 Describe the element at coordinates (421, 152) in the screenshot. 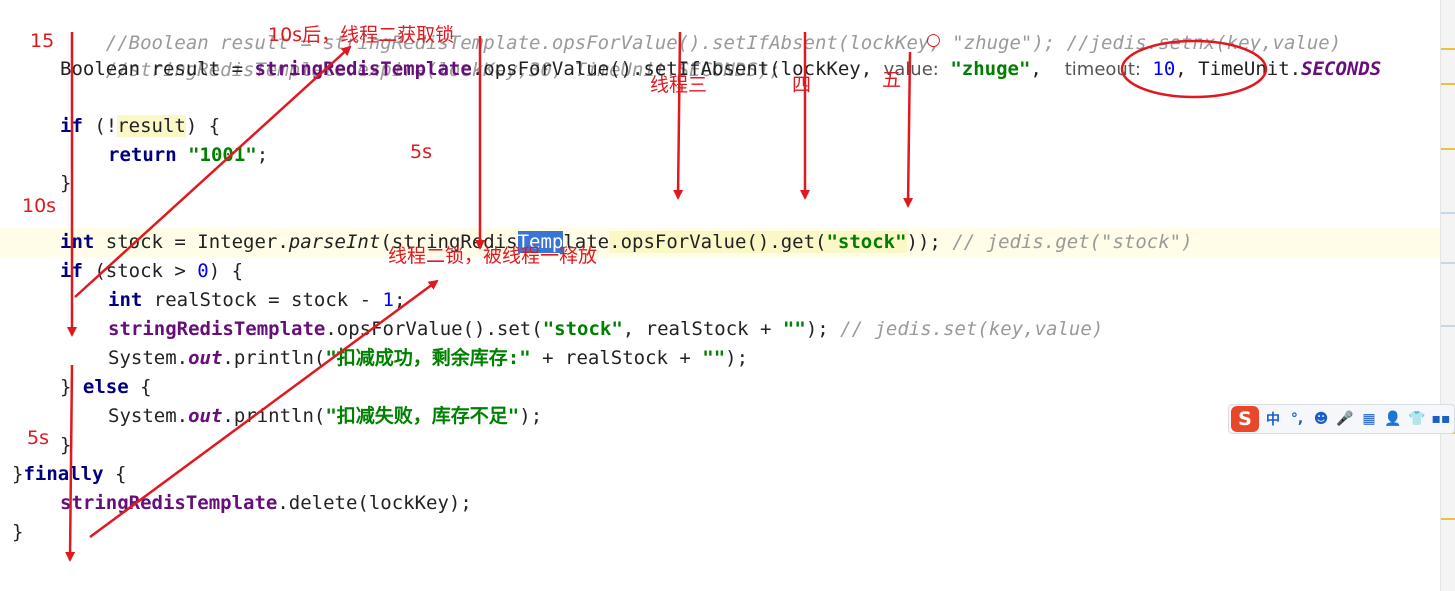

I see `annotation-5s-mid: 5s` at that location.